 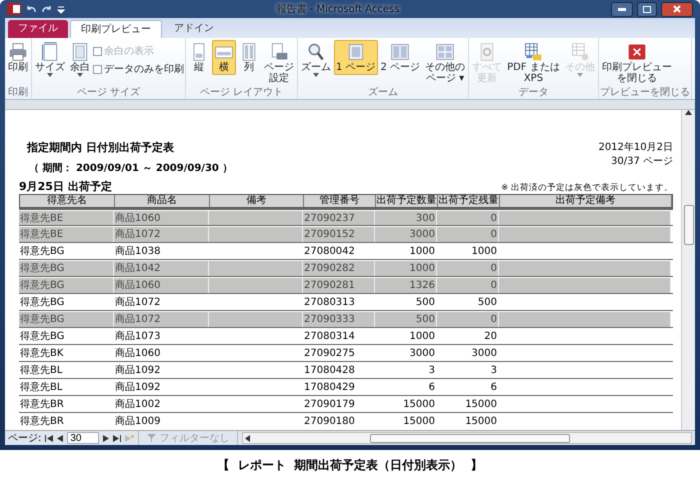 What do you see at coordinates (329, 303) in the screenshot?
I see `table-cell-text: 27080313` at bounding box center [329, 303].